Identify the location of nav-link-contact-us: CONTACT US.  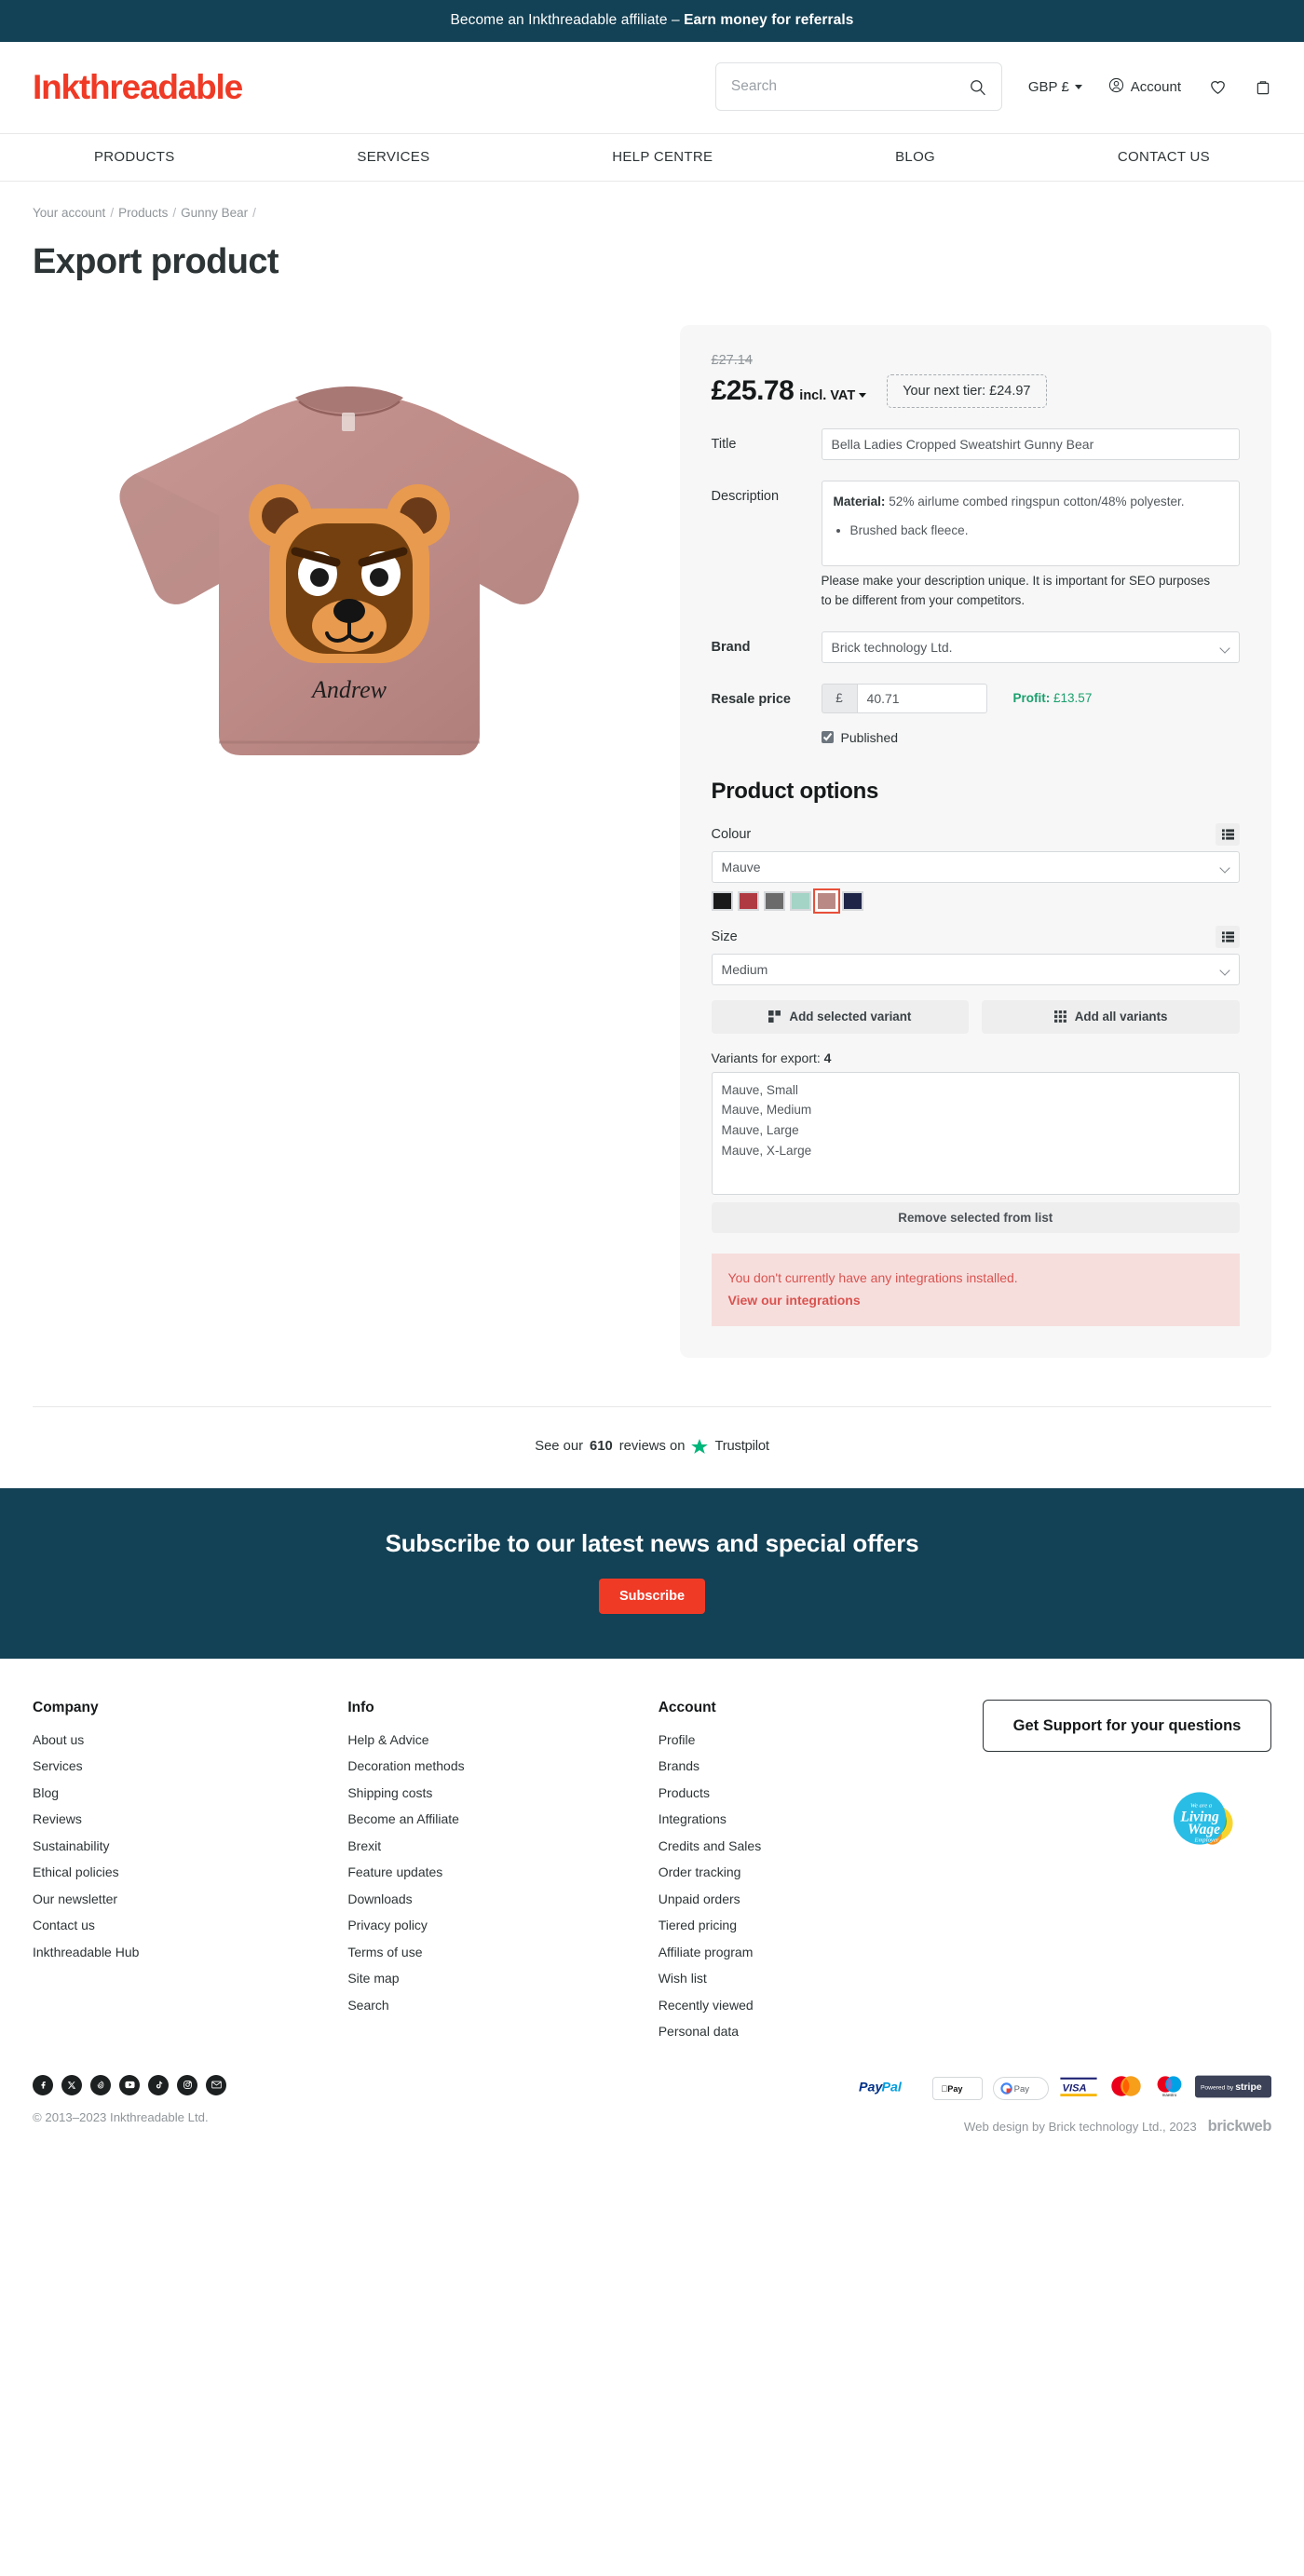
(1164, 157).